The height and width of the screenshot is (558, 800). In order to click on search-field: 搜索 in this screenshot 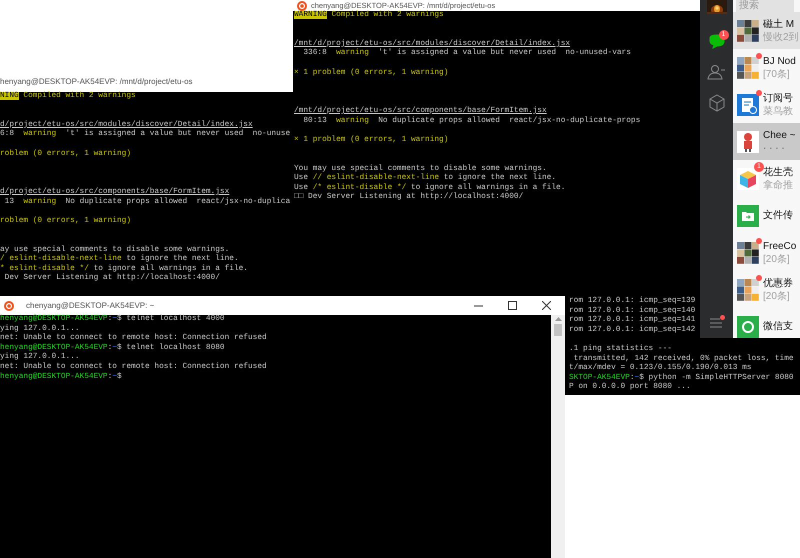, I will do `click(765, 6)`.